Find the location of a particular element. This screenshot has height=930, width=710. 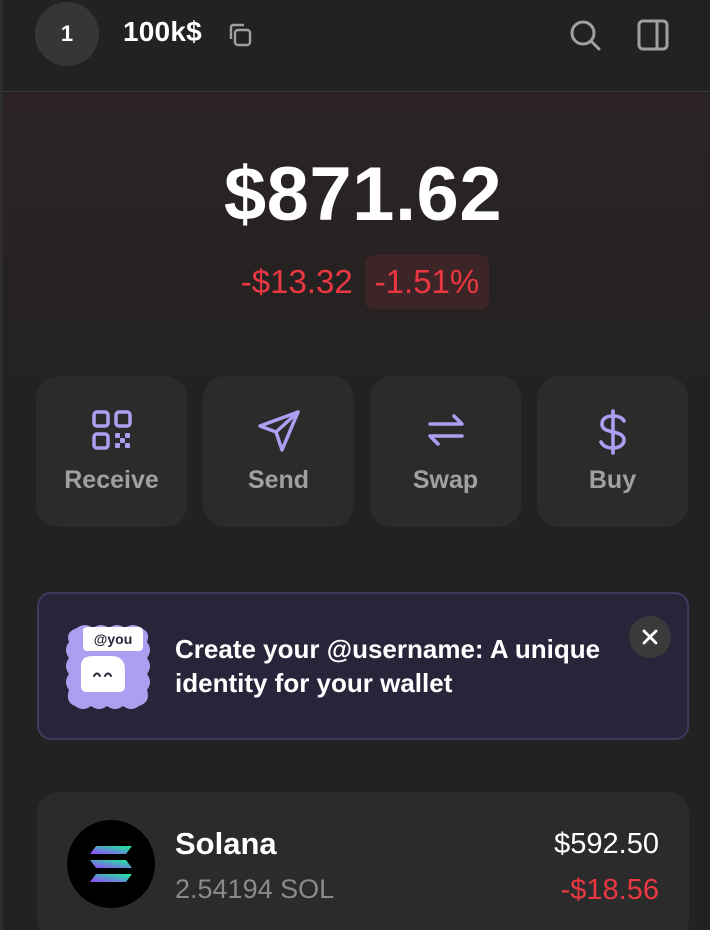

close-banner-button is located at coordinates (650, 637).